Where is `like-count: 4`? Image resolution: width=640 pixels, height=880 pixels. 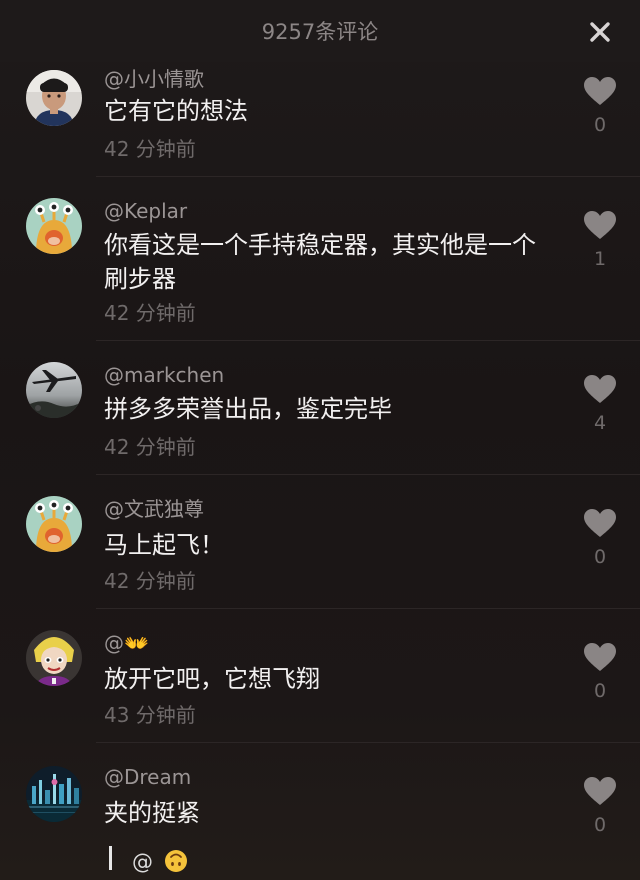 like-count: 4 is located at coordinates (600, 423).